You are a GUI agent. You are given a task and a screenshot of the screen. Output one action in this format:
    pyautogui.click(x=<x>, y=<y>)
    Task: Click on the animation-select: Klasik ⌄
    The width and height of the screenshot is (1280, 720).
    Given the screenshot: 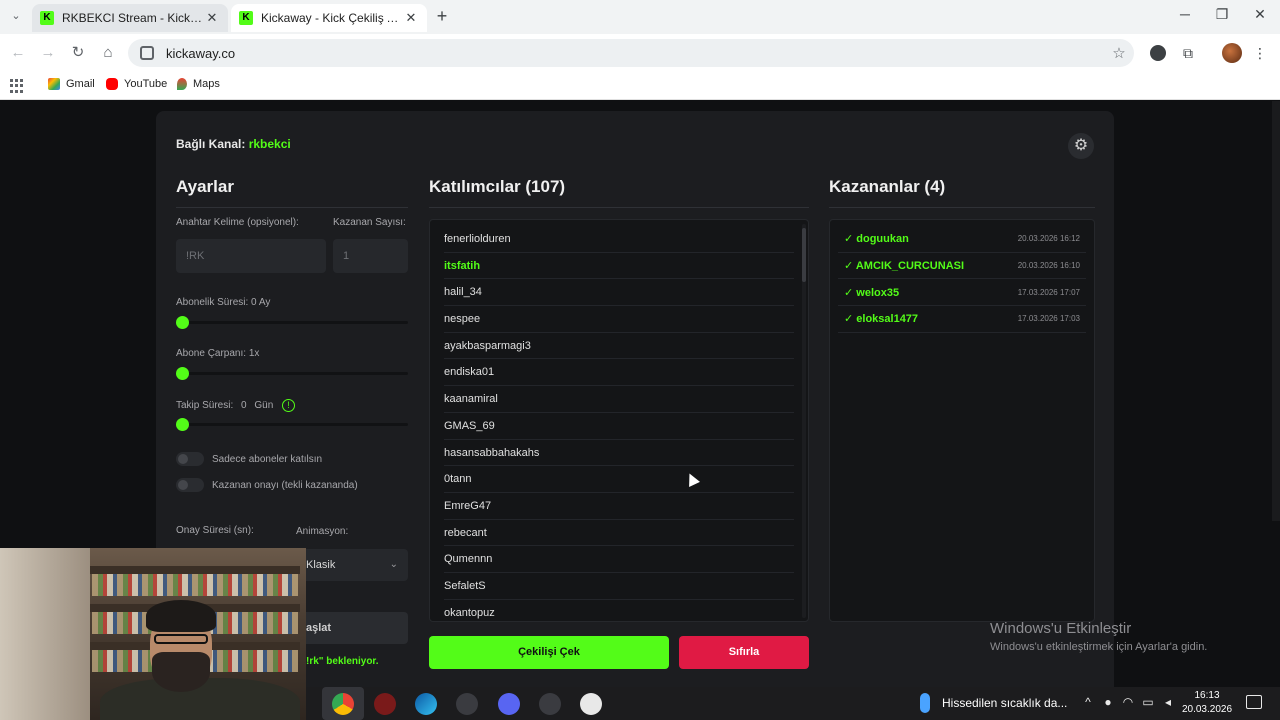 What is the action you would take?
    pyautogui.click(x=352, y=565)
    